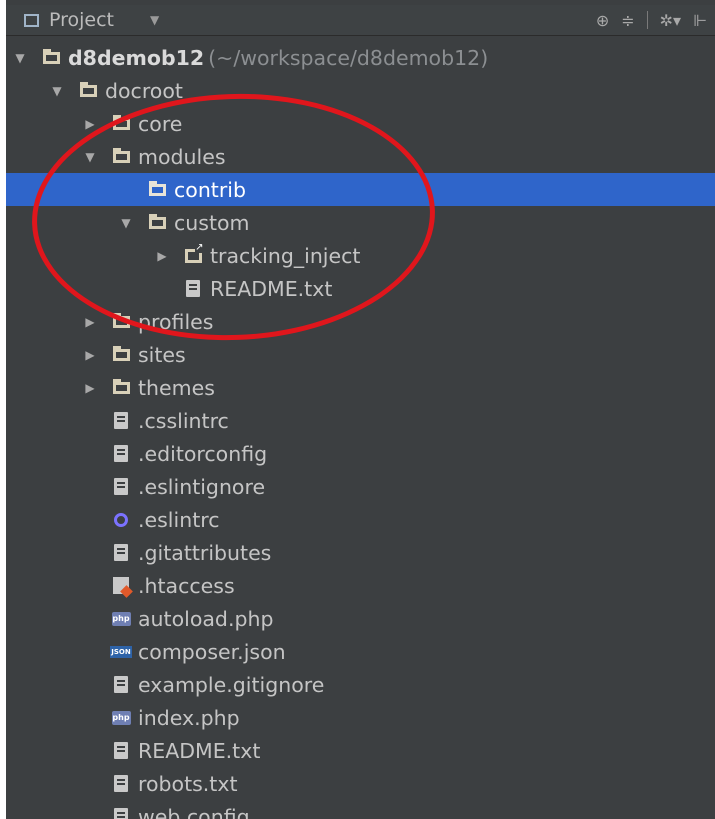 Image resolution: width=715 pixels, height=819 pixels. Describe the element at coordinates (360, 717) in the screenshot. I see `tree-row-file: ▶ php index.php` at that location.